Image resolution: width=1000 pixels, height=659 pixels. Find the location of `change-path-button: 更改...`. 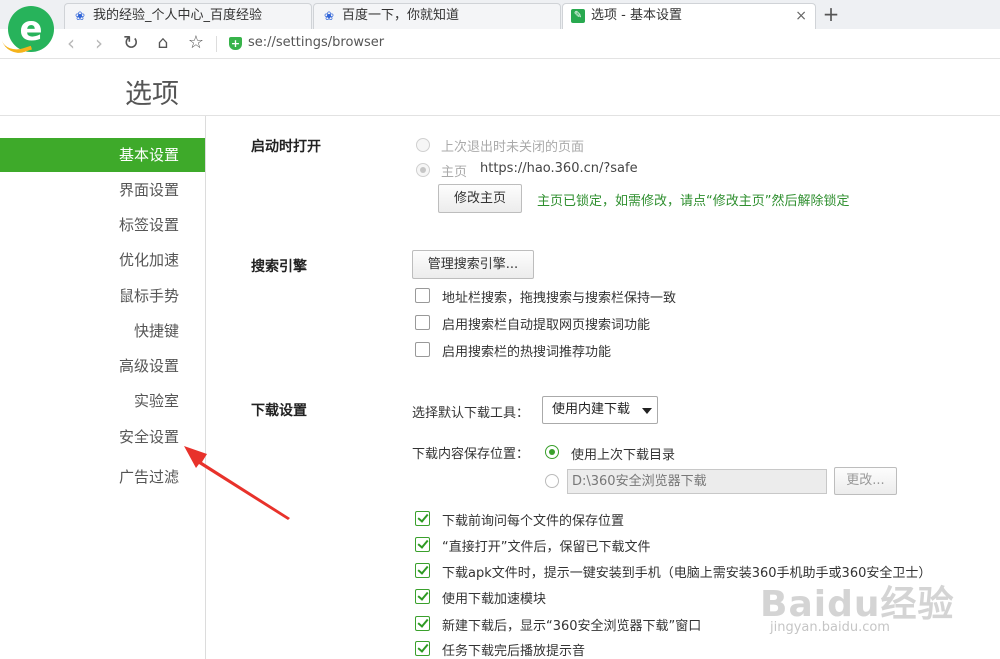

change-path-button: 更改... is located at coordinates (865, 481).